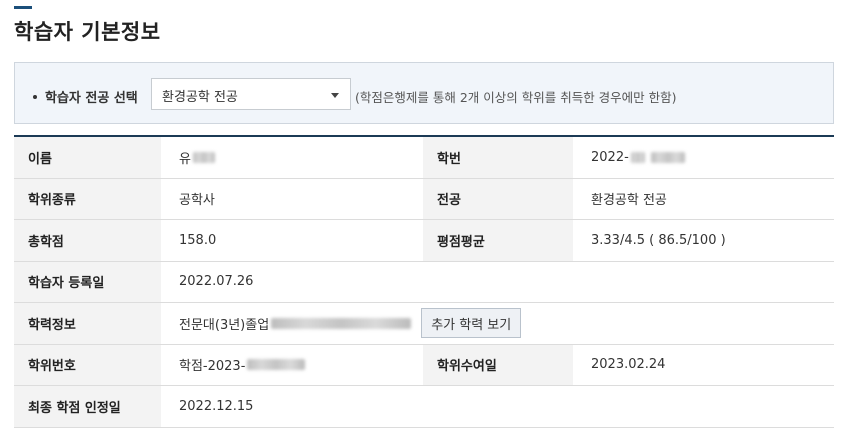 This screenshot has height=440, width=843. Describe the element at coordinates (87, 240) in the screenshot. I see `total-credits-label: 총학점` at that location.